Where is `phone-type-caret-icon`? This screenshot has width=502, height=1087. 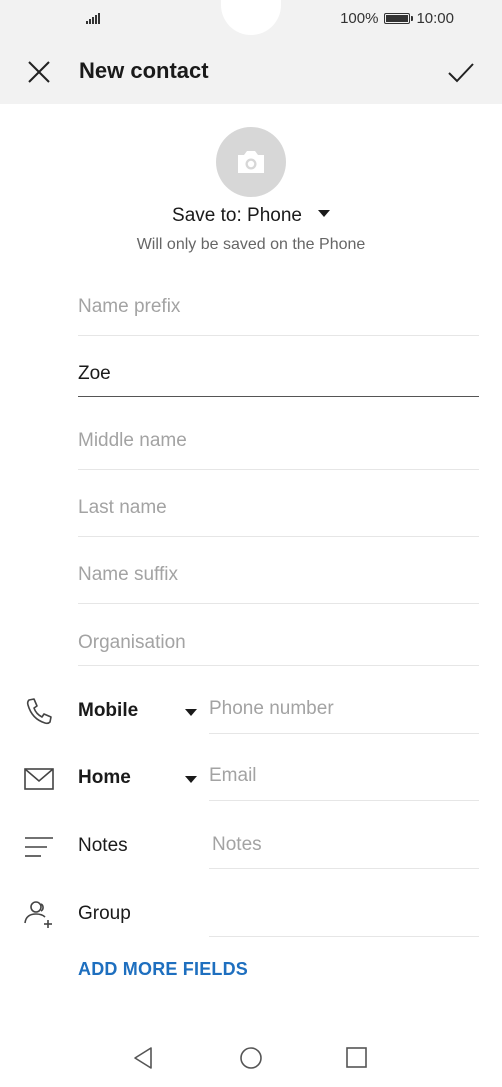 phone-type-caret-icon is located at coordinates (191, 712).